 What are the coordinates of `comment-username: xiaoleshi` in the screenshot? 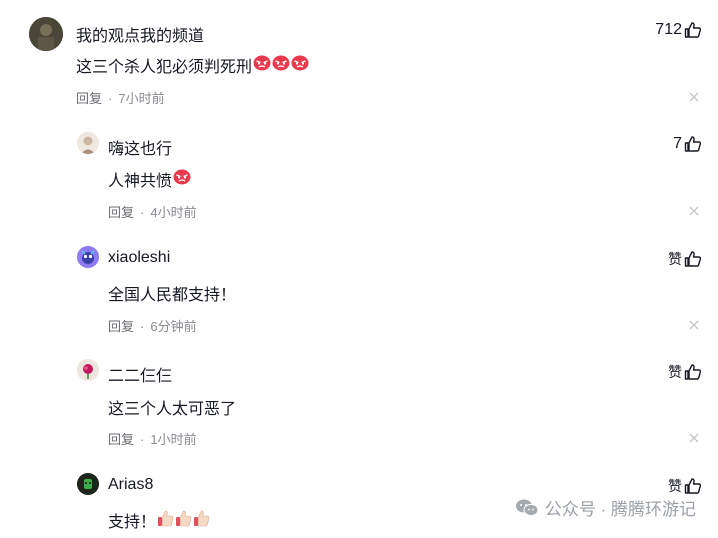 It's located at (139, 258).